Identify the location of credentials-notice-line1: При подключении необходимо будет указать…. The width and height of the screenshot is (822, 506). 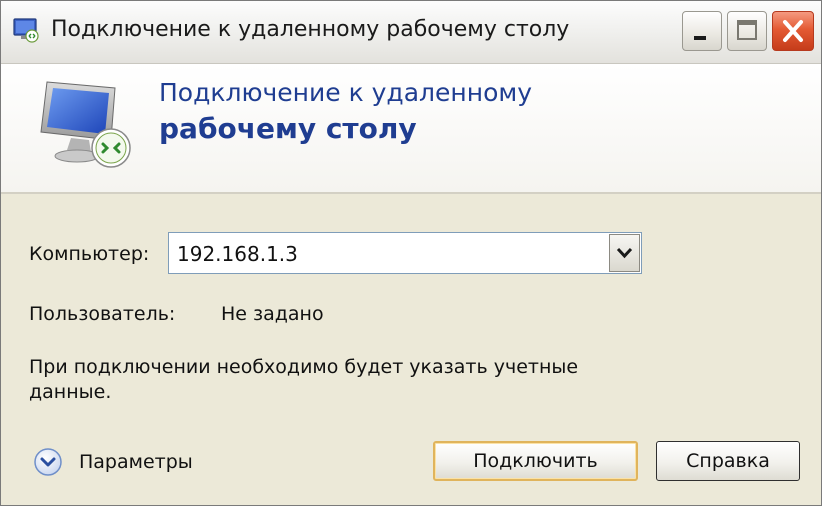
(304, 367).